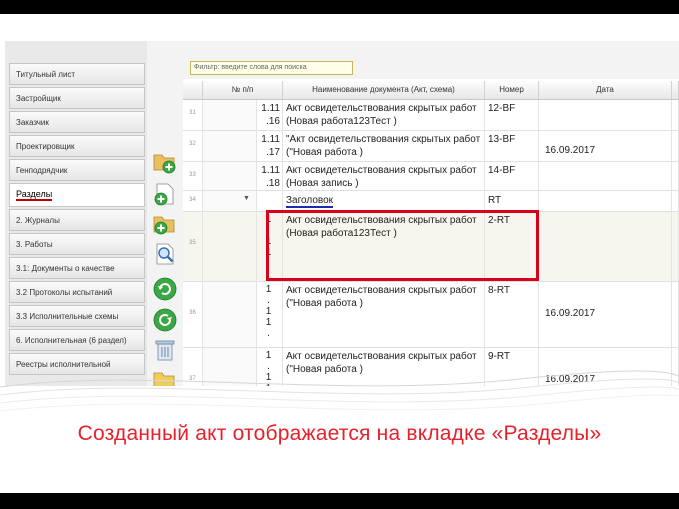 This screenshot has height=509, width=679. I want to click on num-cell: 1 . 1 1 ., so click(270, 314).